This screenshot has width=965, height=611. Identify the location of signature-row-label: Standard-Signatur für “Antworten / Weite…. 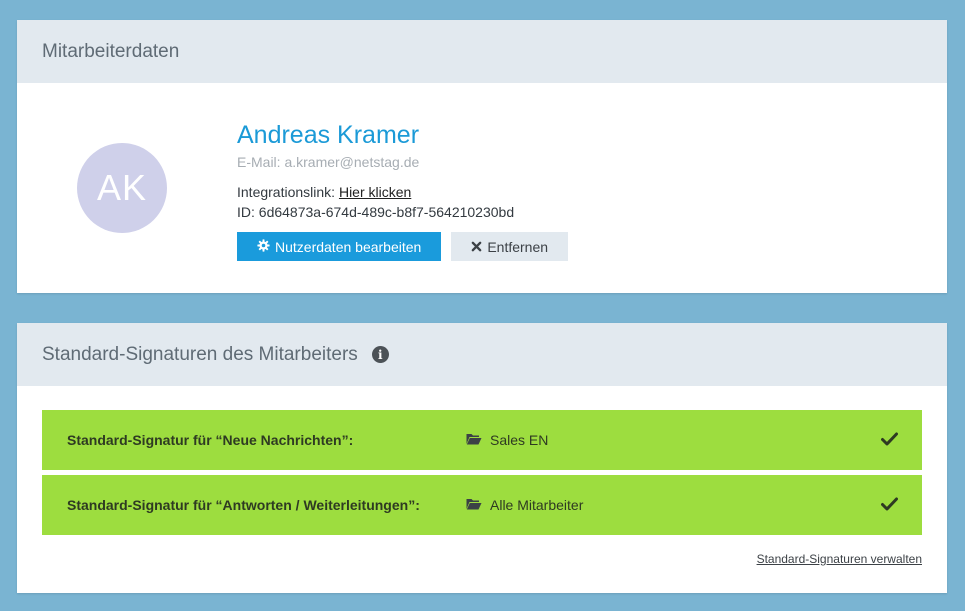
(243, 505).